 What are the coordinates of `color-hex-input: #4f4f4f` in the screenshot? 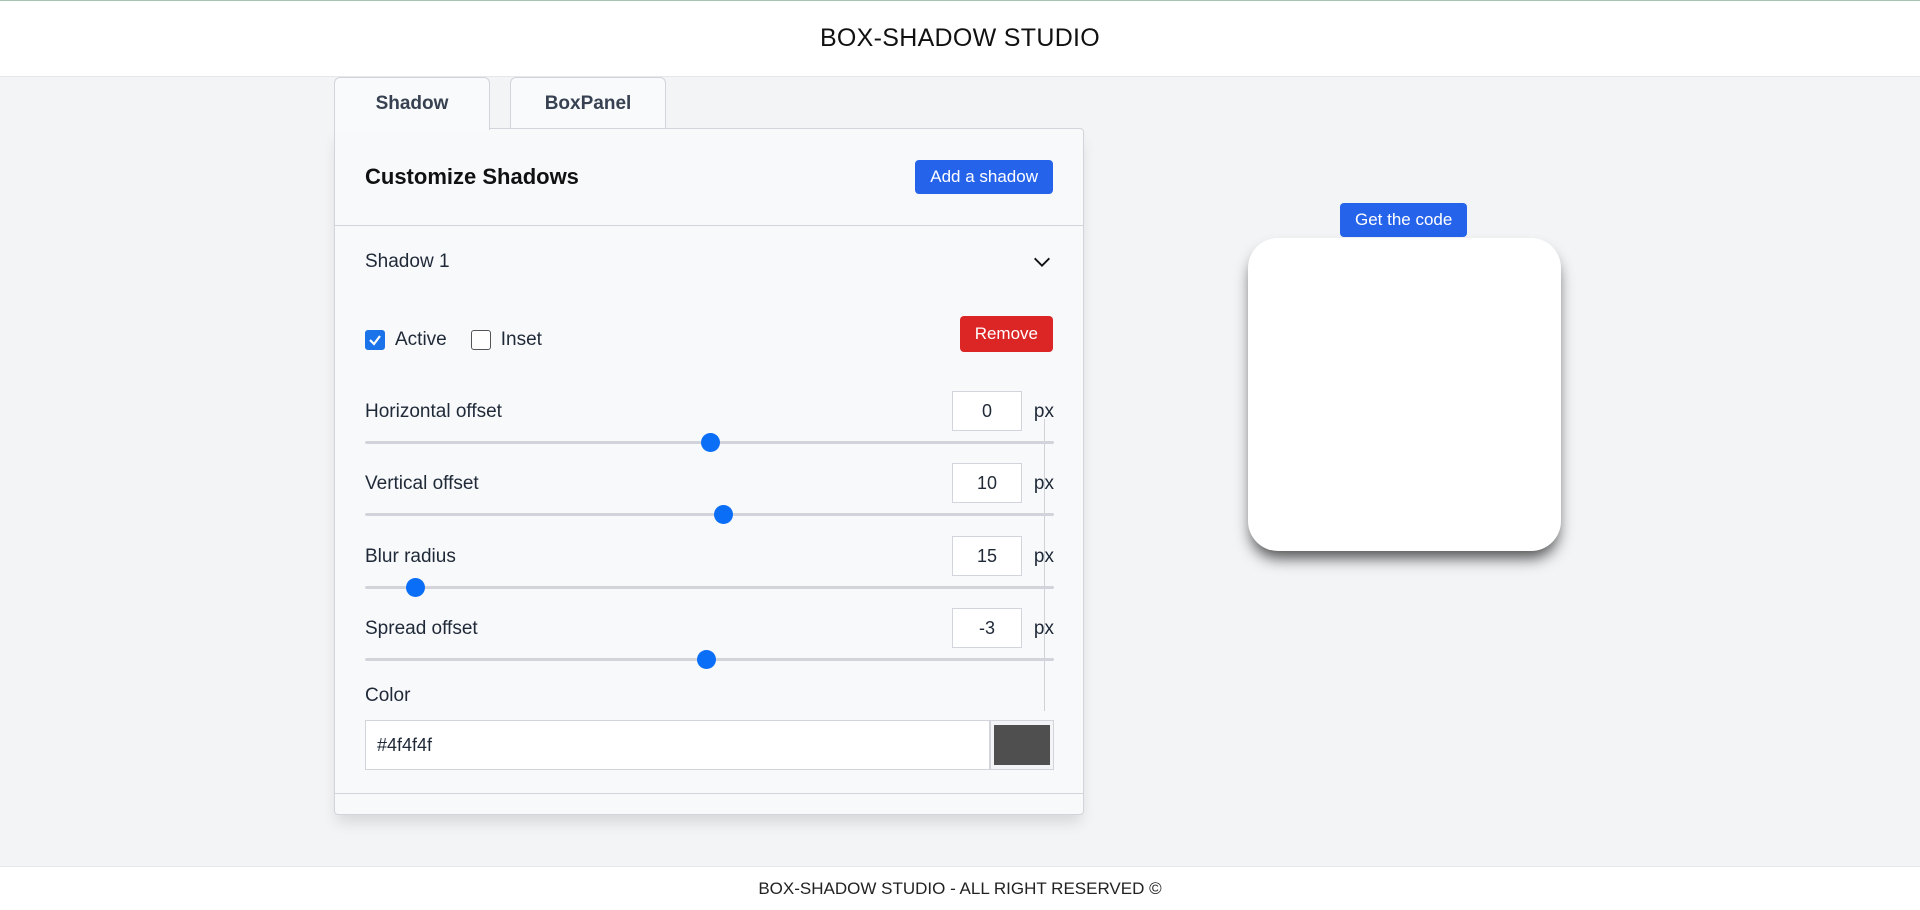 It's located at (677, 745).